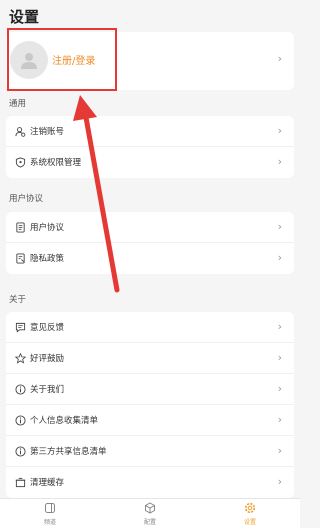 The width and height of the screenshot is (320, 528). What do you see at coordinates (150, 327) in the screenshot?
I see `row-feedback: 意见反馈 ›` at bounding box center [150, 327].